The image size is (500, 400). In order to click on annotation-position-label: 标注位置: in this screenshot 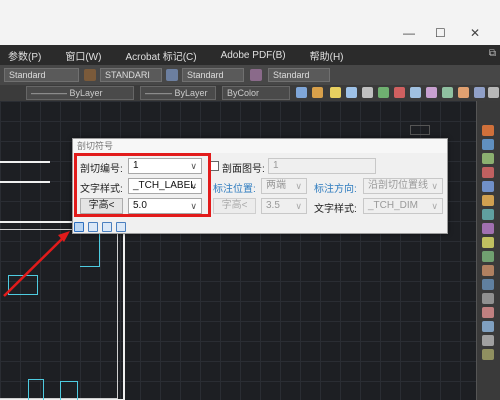, I will do `click(234, 189)`.